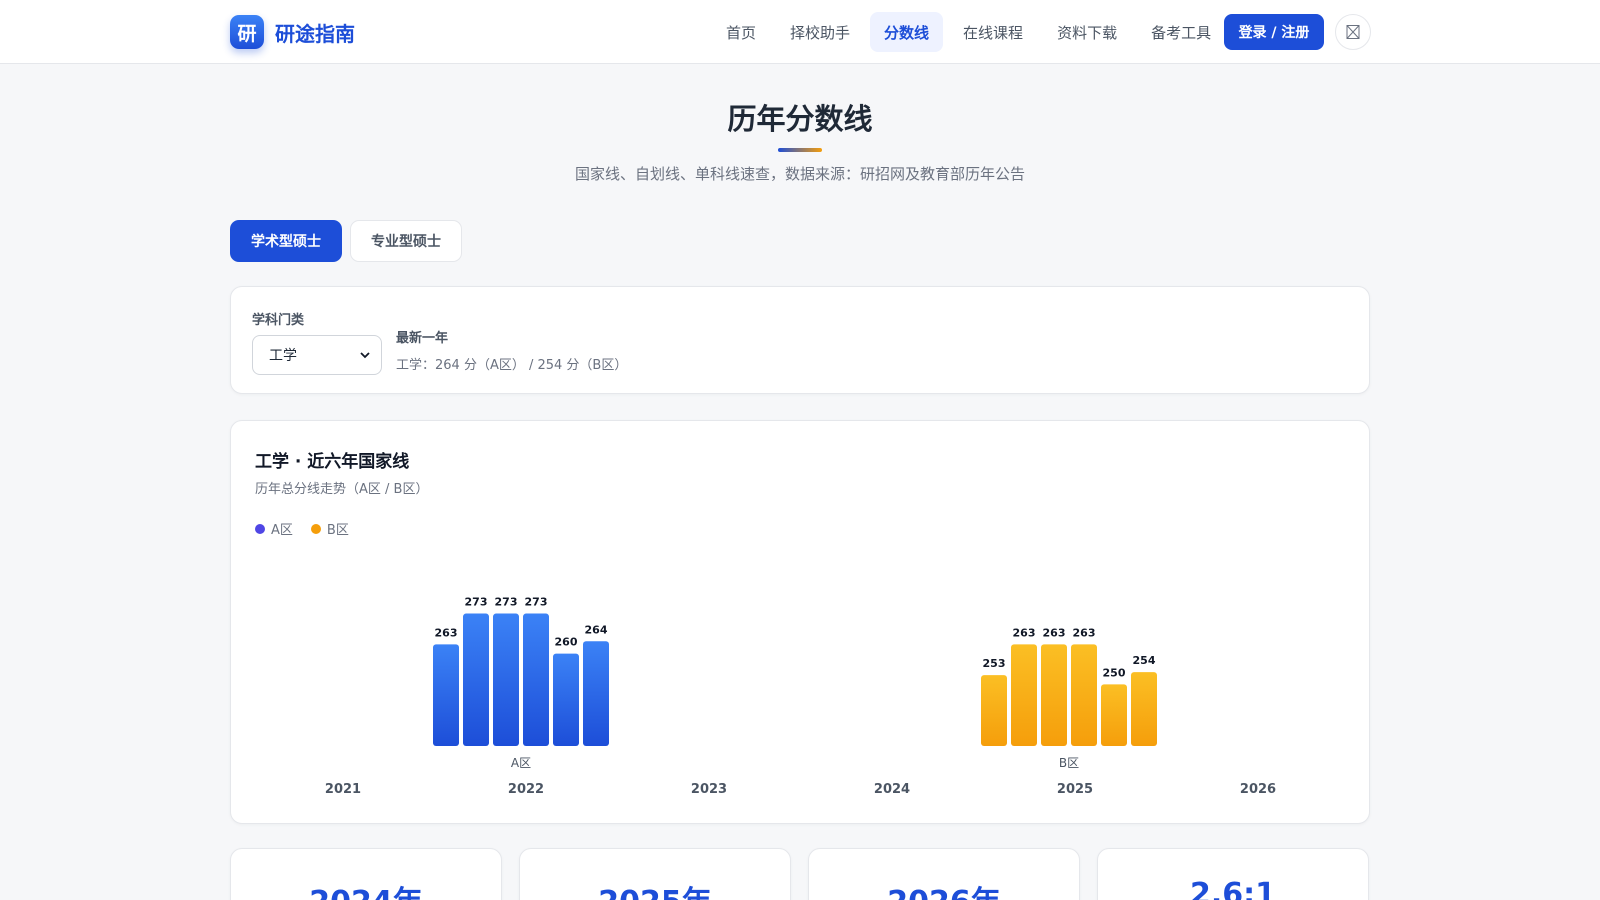 This screenshot has width=1600, height=900. I want to click on main-nav: 首页 择校助手 分数线 在线课程 资料下载 备考工具, so click(971, 32).